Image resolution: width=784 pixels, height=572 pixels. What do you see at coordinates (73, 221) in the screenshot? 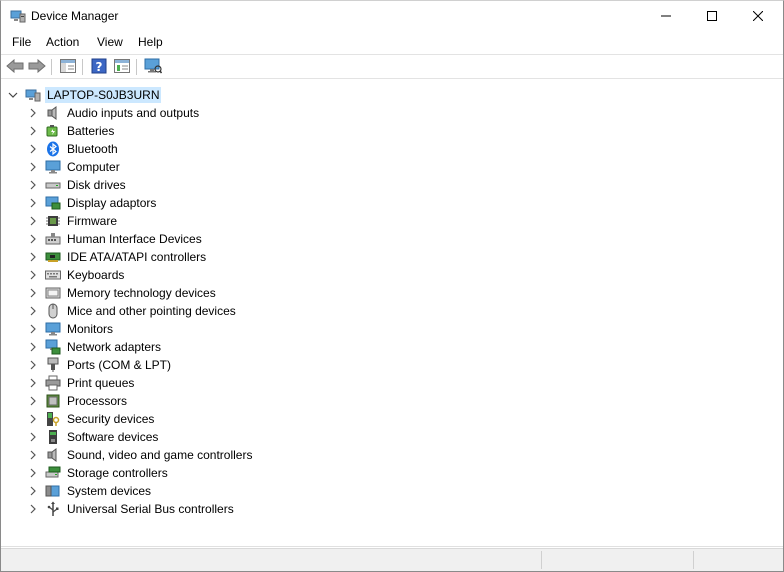
I see `tree-category-row: Firmware` at bounding box center [73, 221].